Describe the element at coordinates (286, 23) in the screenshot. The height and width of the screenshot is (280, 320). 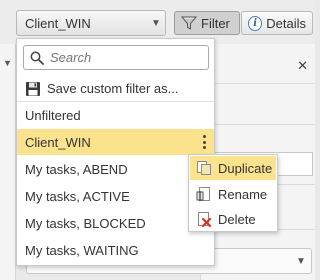
I see `details-button-label: Details` at that location.